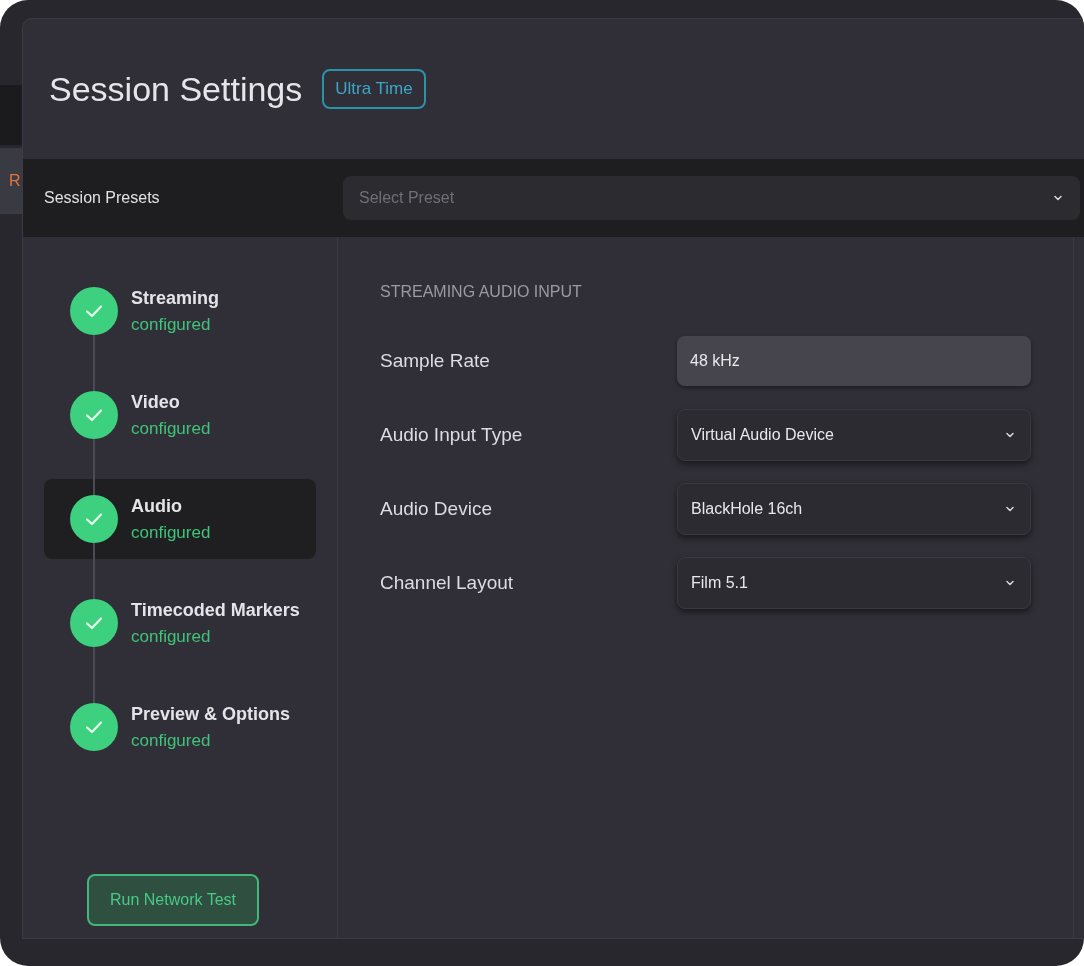 The height and width of the screenshot is (966, 1084). I want to click on step-title: Preview & Options, so click(211, 714).